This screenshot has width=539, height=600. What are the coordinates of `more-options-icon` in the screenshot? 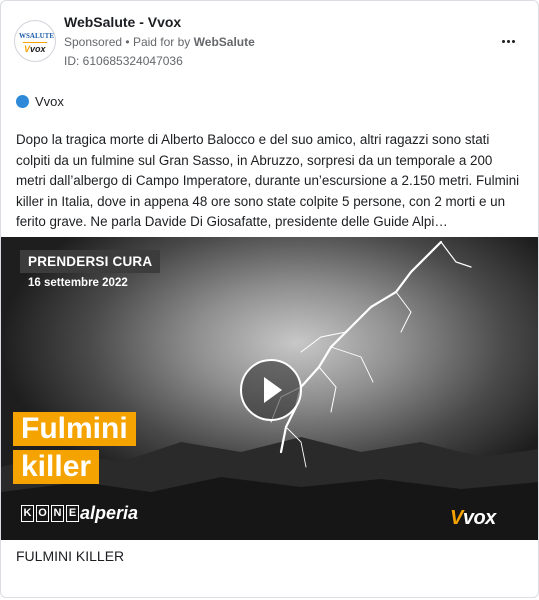 It's located at (508, 41).